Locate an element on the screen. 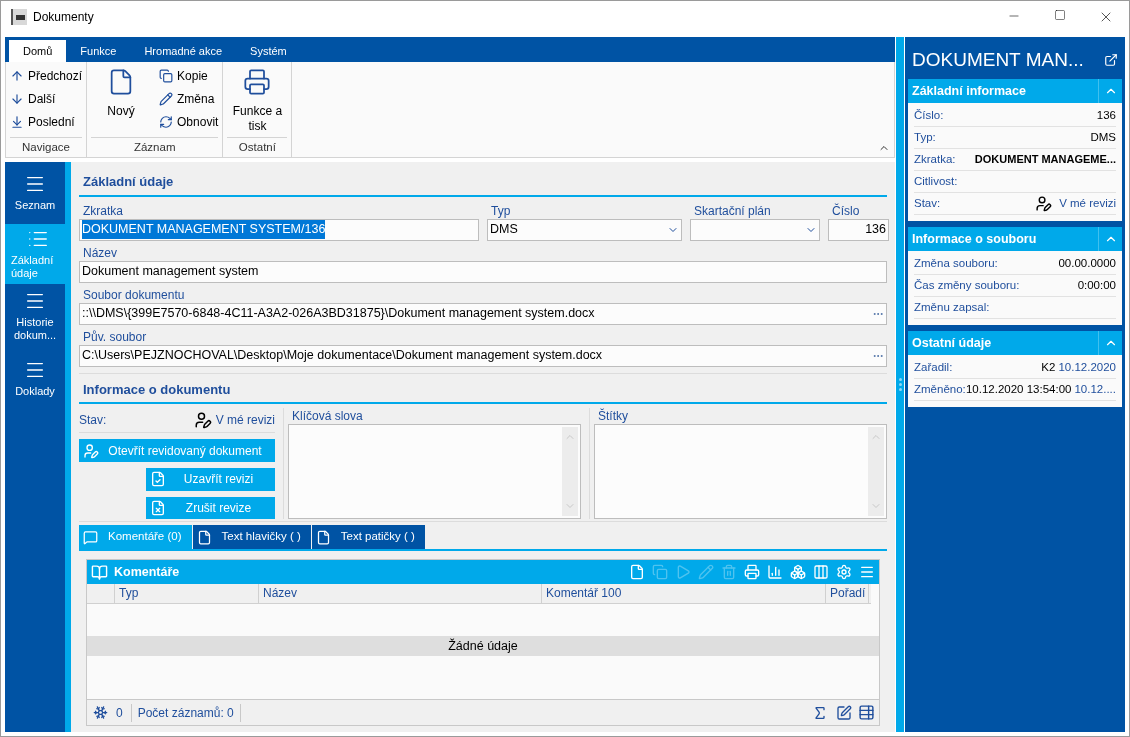 The image size is (1130, 737). field-label: Typ is located at coordinates (501, 210).